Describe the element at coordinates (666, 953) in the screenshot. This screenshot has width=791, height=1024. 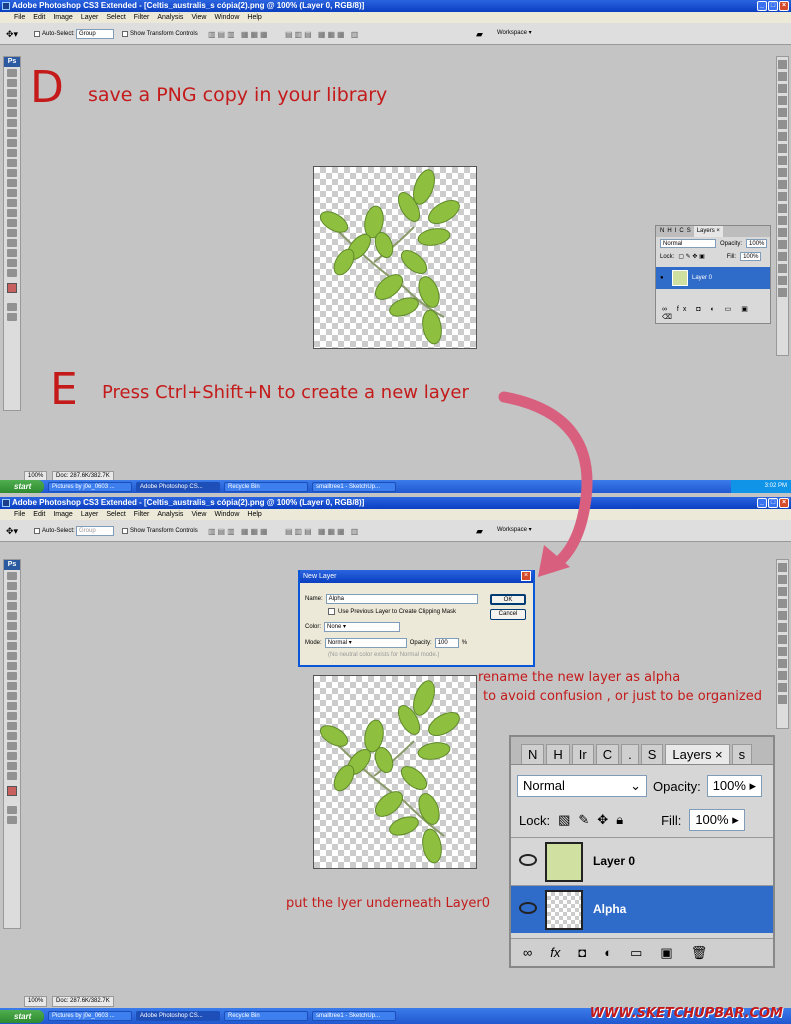
I see `new-layer-icon: ▣` at that location.